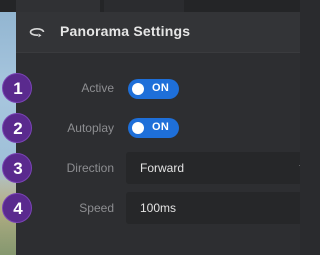 Image resolution: width=320 pixels, height=255 pixels. I want to click on speed-input: 100ms, so click(213, 208).